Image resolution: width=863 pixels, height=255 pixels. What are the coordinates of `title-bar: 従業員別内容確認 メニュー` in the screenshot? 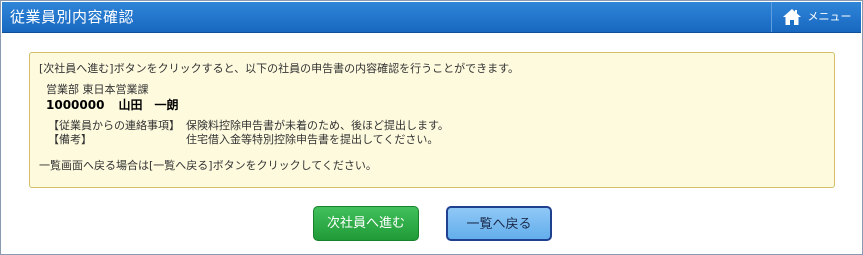 It's located at (431, 17).